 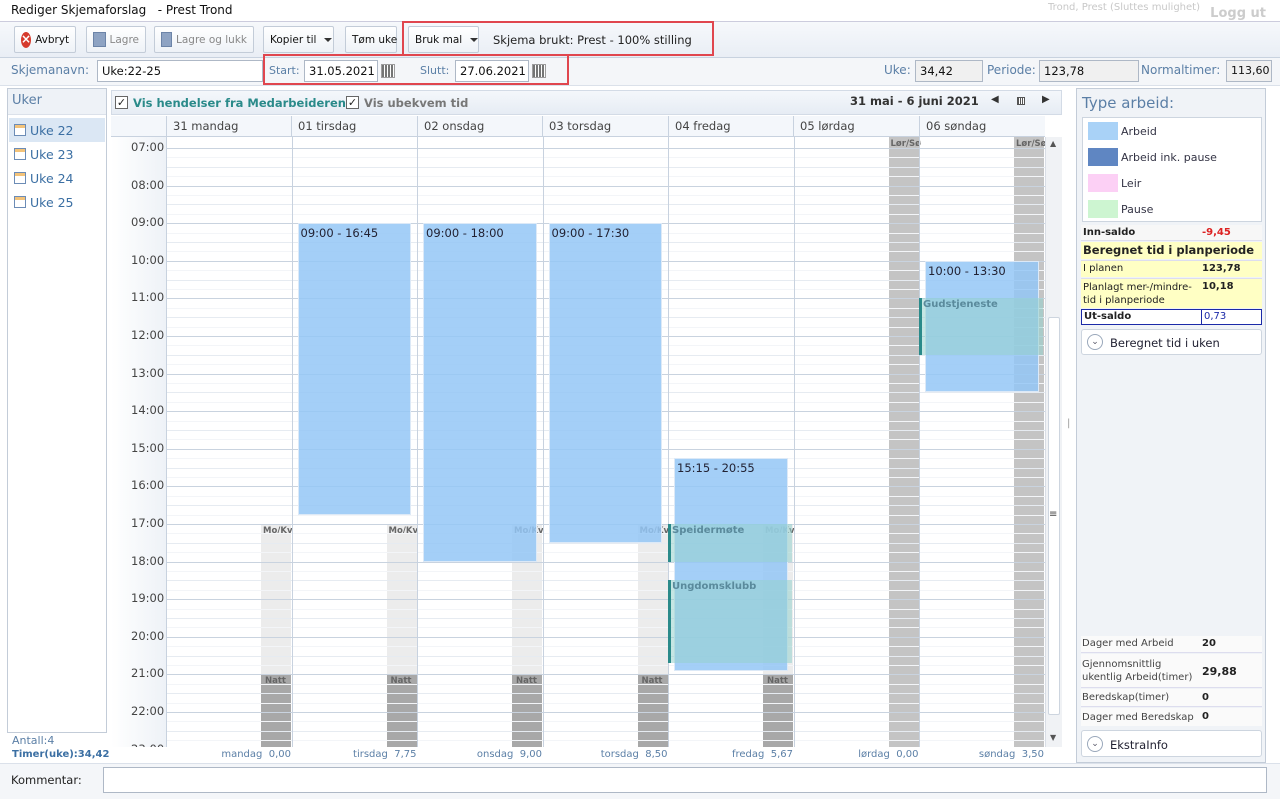 I want to click on copy-to-dropdown: Kopier til, so click(x=298, y=39).